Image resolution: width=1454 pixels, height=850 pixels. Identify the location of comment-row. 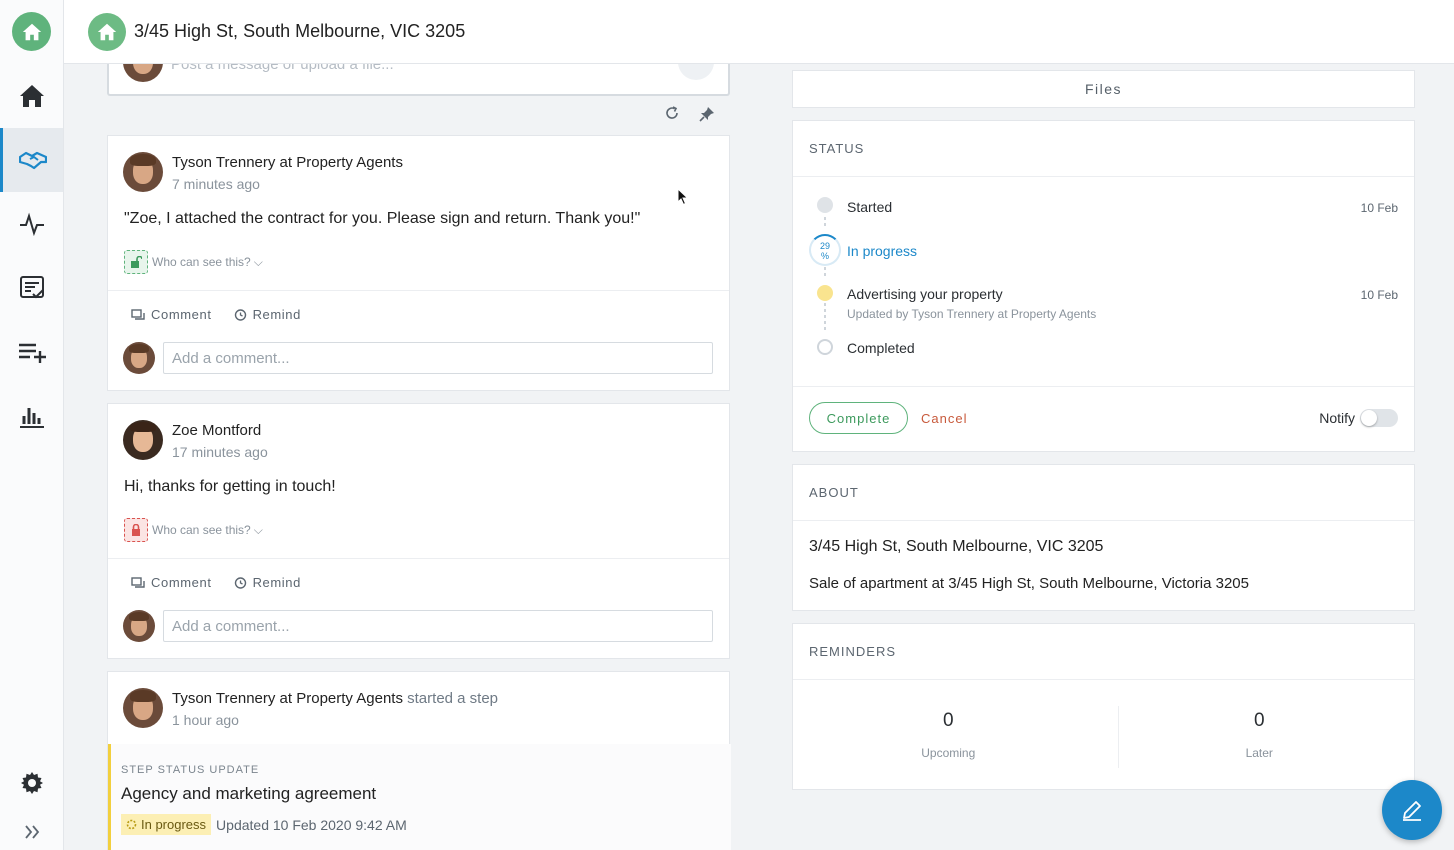
(418, 626).